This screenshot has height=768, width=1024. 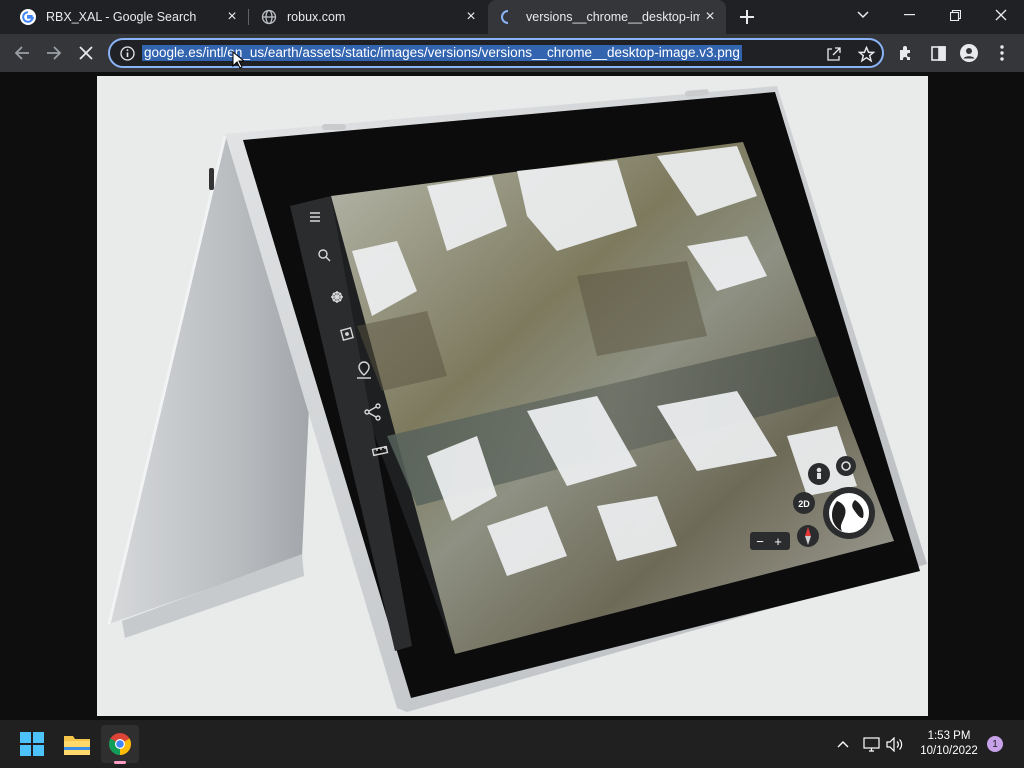 I want to click on tab-title: versions__chrome__desktop-image.v3.png, so click(x=613, y=17).